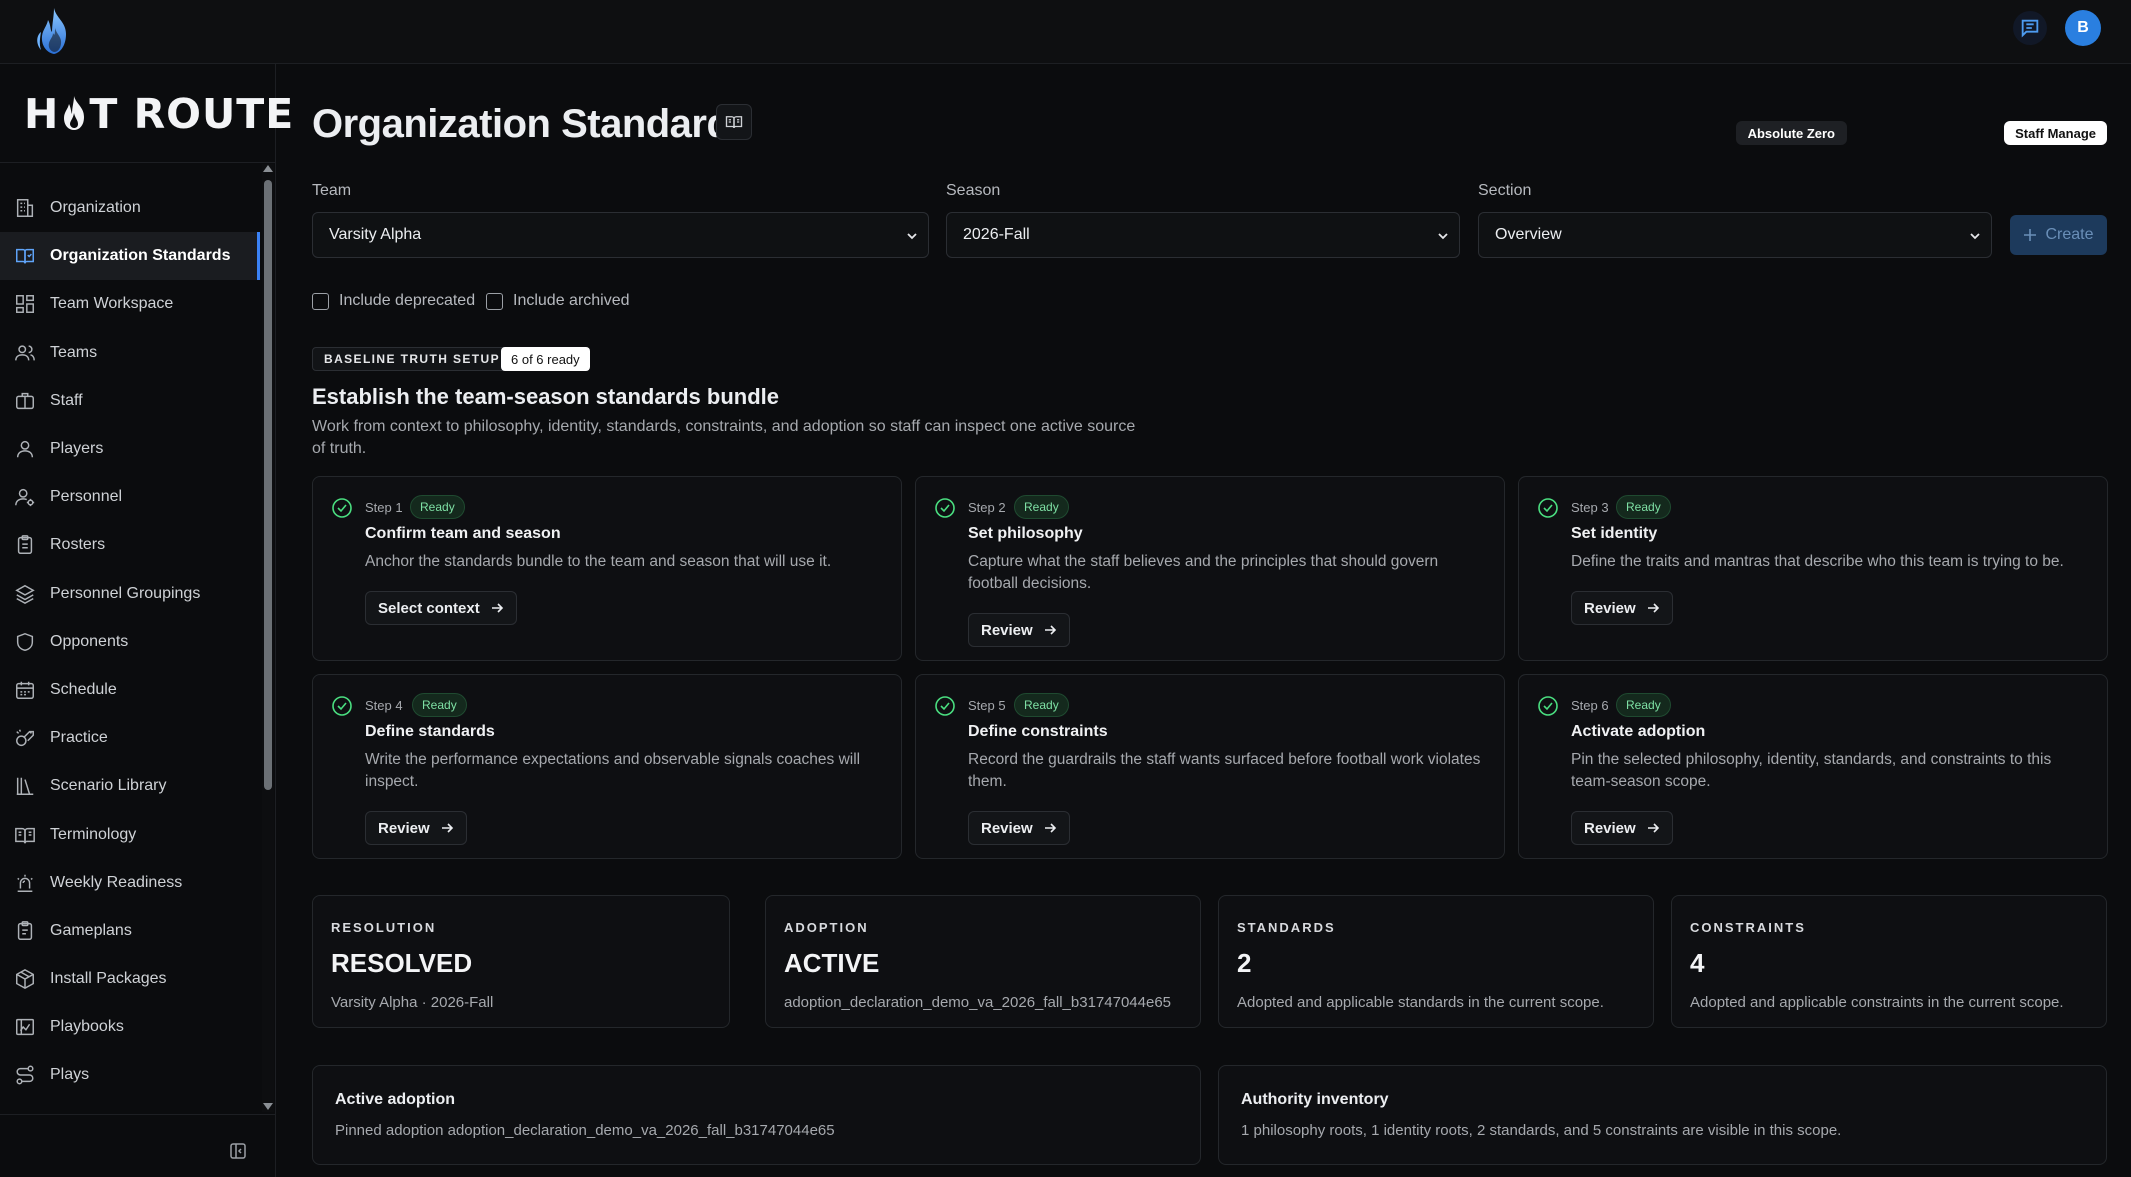 Image resolution: width=2131 pixels, height=1177 pixels. What do you see at coordinates (138, 162) in the screenshot?
I see `sidebar-divider` at bounding box center [138, 162].